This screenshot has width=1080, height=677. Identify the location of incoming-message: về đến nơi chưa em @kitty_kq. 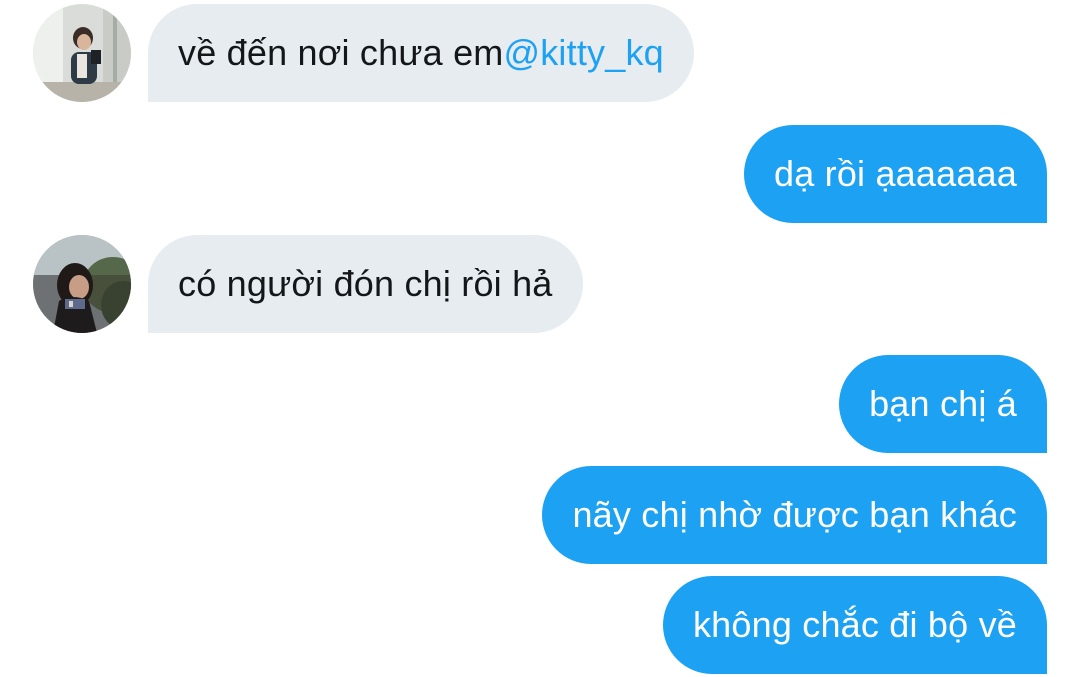
(421, 53).